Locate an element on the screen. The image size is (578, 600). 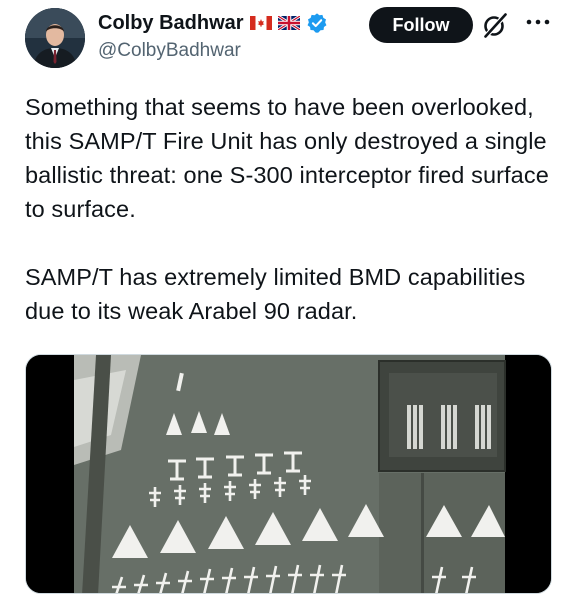
author-name-row: Colby Badhwar is located at coordinates (213, 23).